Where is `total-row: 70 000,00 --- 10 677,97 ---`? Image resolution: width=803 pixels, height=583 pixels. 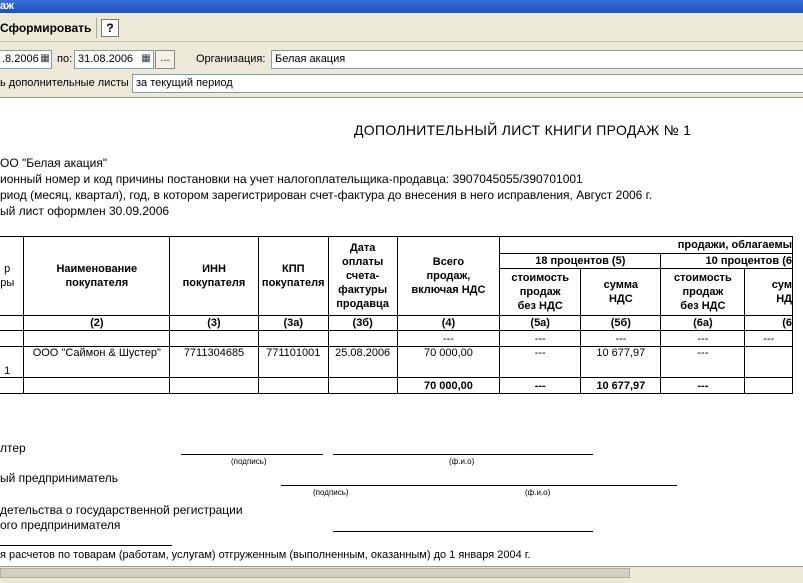 total-row: 70 000,00 --- 10 677,97 --- is located at coordinates (396, 385).